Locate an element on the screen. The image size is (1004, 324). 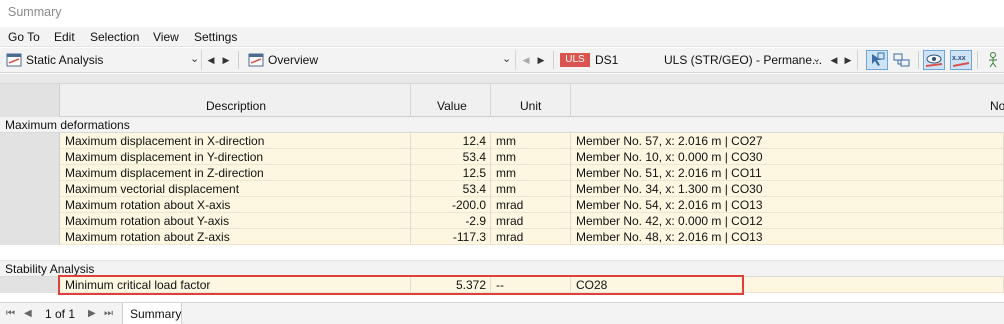
relationship-button is located at coordinates (902, 60).